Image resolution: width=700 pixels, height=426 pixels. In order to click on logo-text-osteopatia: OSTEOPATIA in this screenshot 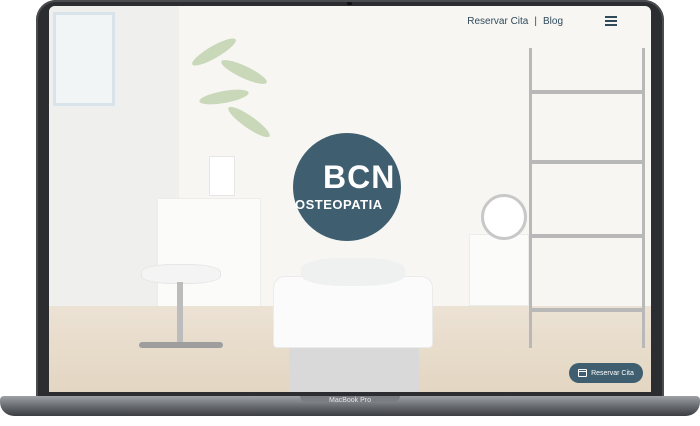, I will do `click(339, 204)`.